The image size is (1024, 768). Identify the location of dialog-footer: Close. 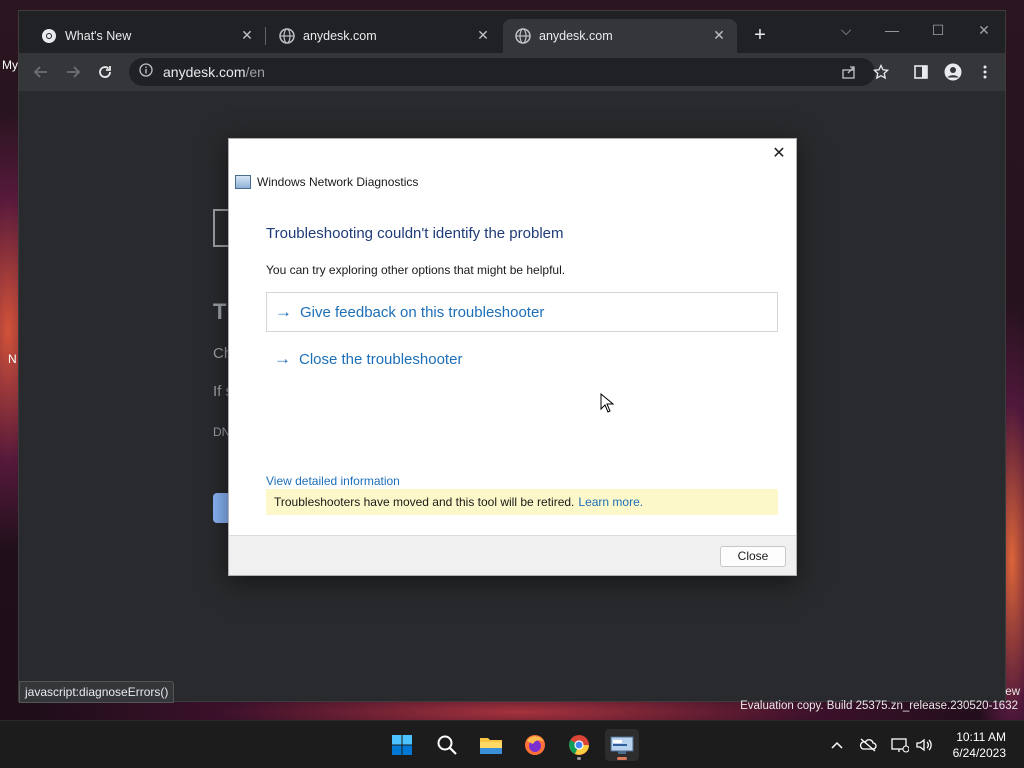
(512, 555).